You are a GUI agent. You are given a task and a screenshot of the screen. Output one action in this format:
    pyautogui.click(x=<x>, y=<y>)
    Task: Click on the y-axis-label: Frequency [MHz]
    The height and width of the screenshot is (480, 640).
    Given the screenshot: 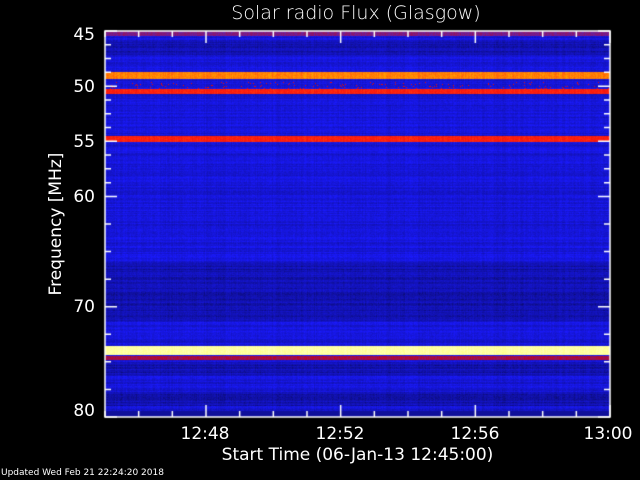 What is the action you would take?
    pyautogui.click(x=56, y=224)
    